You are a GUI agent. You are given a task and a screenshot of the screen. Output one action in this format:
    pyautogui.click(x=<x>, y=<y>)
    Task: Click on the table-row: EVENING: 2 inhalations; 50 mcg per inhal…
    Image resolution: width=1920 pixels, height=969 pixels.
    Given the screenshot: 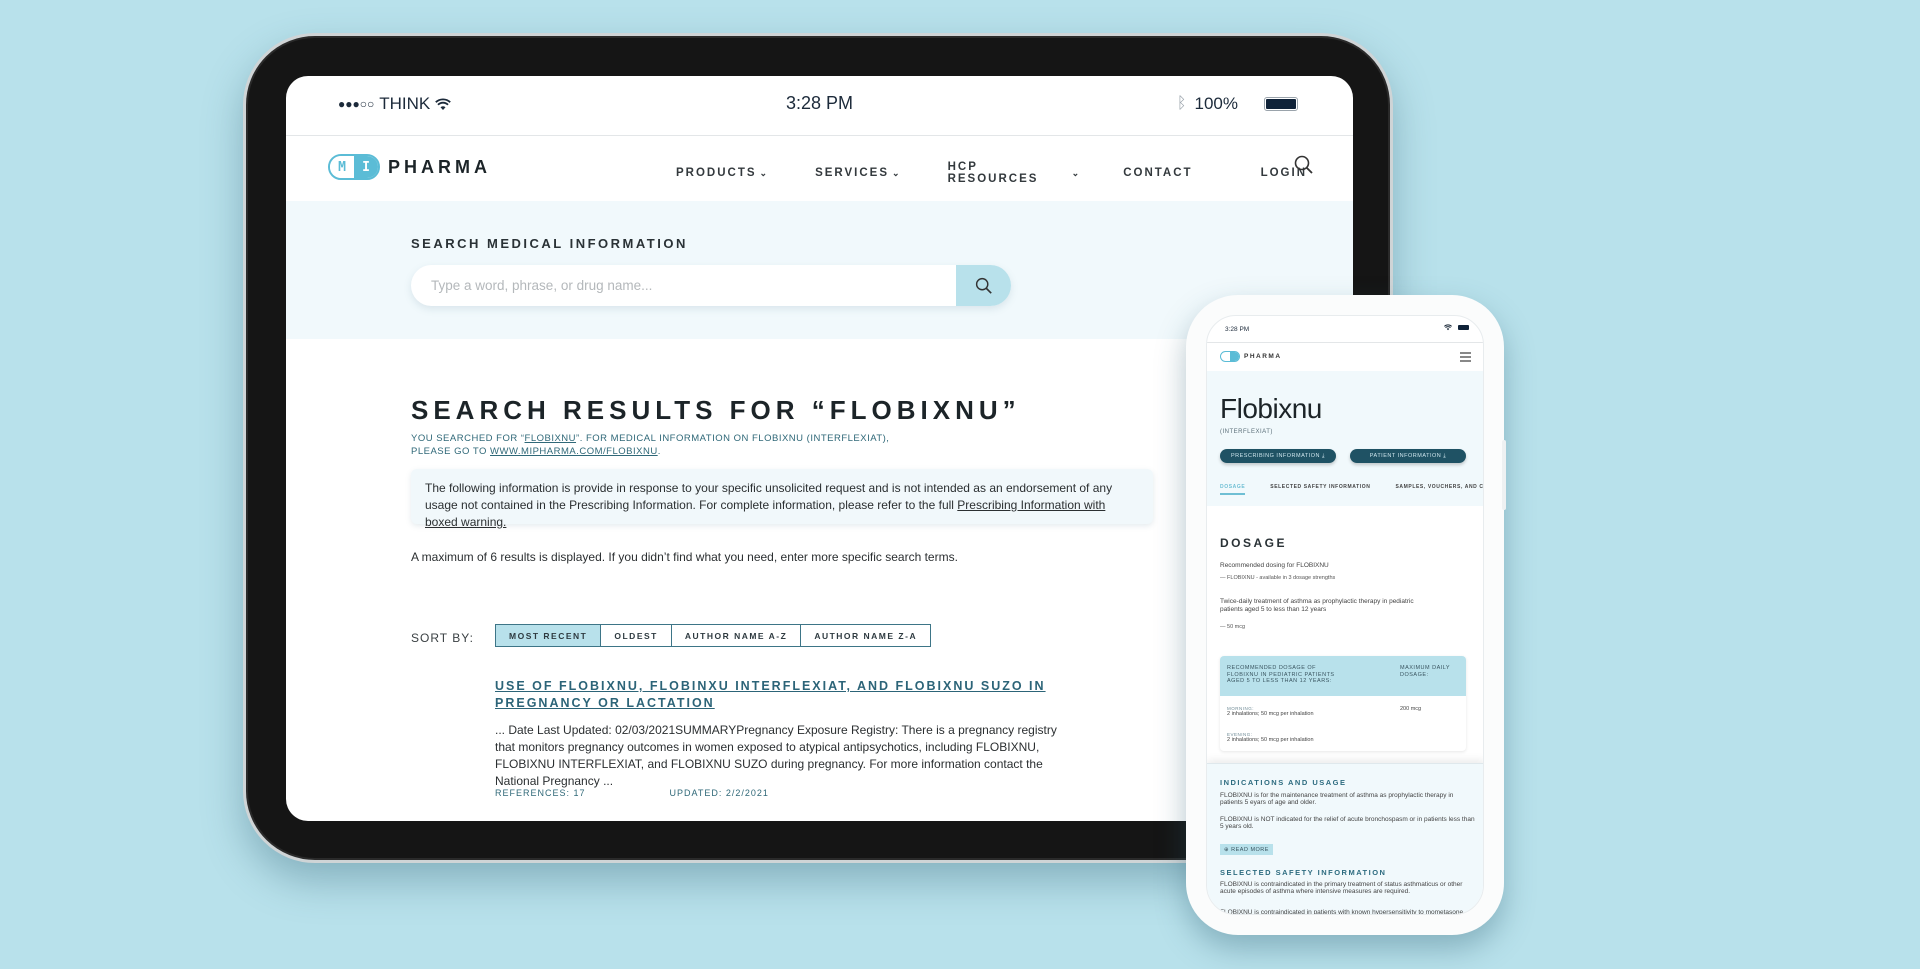 What is the action you would take?
    pyautogui.click(x=1270, y=737)
    